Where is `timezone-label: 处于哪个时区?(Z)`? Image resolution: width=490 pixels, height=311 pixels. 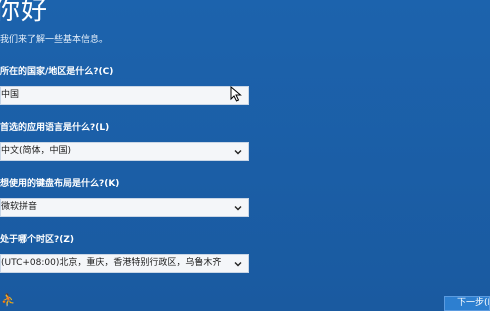
timezone-label: 处于哪个时区?(Z) is located at coordinates (37, 240).